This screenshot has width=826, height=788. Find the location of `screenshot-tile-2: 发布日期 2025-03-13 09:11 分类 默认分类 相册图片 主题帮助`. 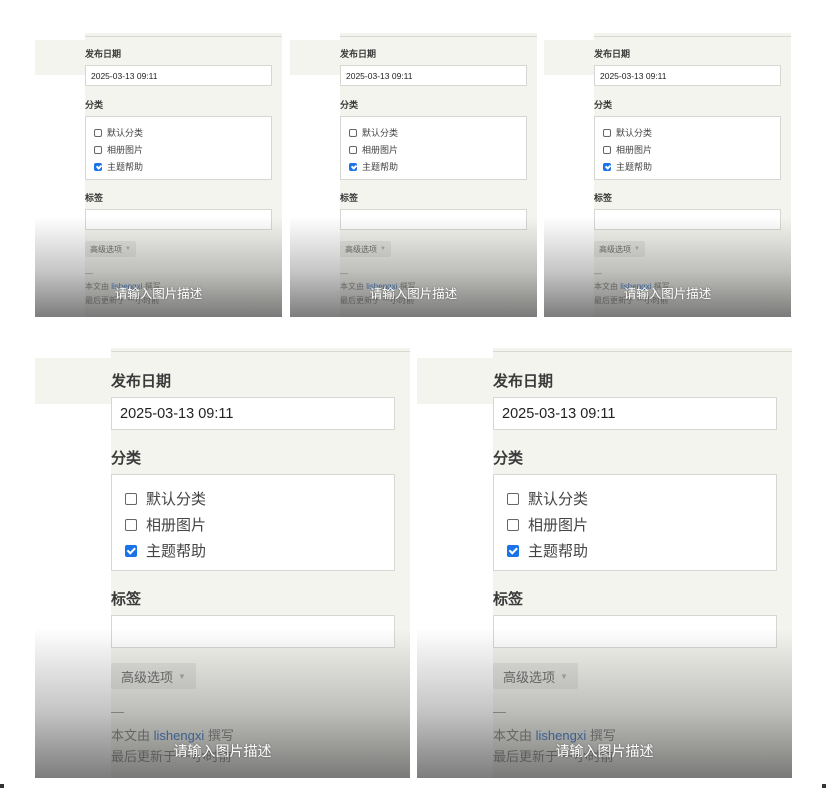

screenshot-tile-2: 发布日期 2025-03-13 09:11 分类 默认分类 相册图片 主题帮助 is located at coordinates (413, 175).